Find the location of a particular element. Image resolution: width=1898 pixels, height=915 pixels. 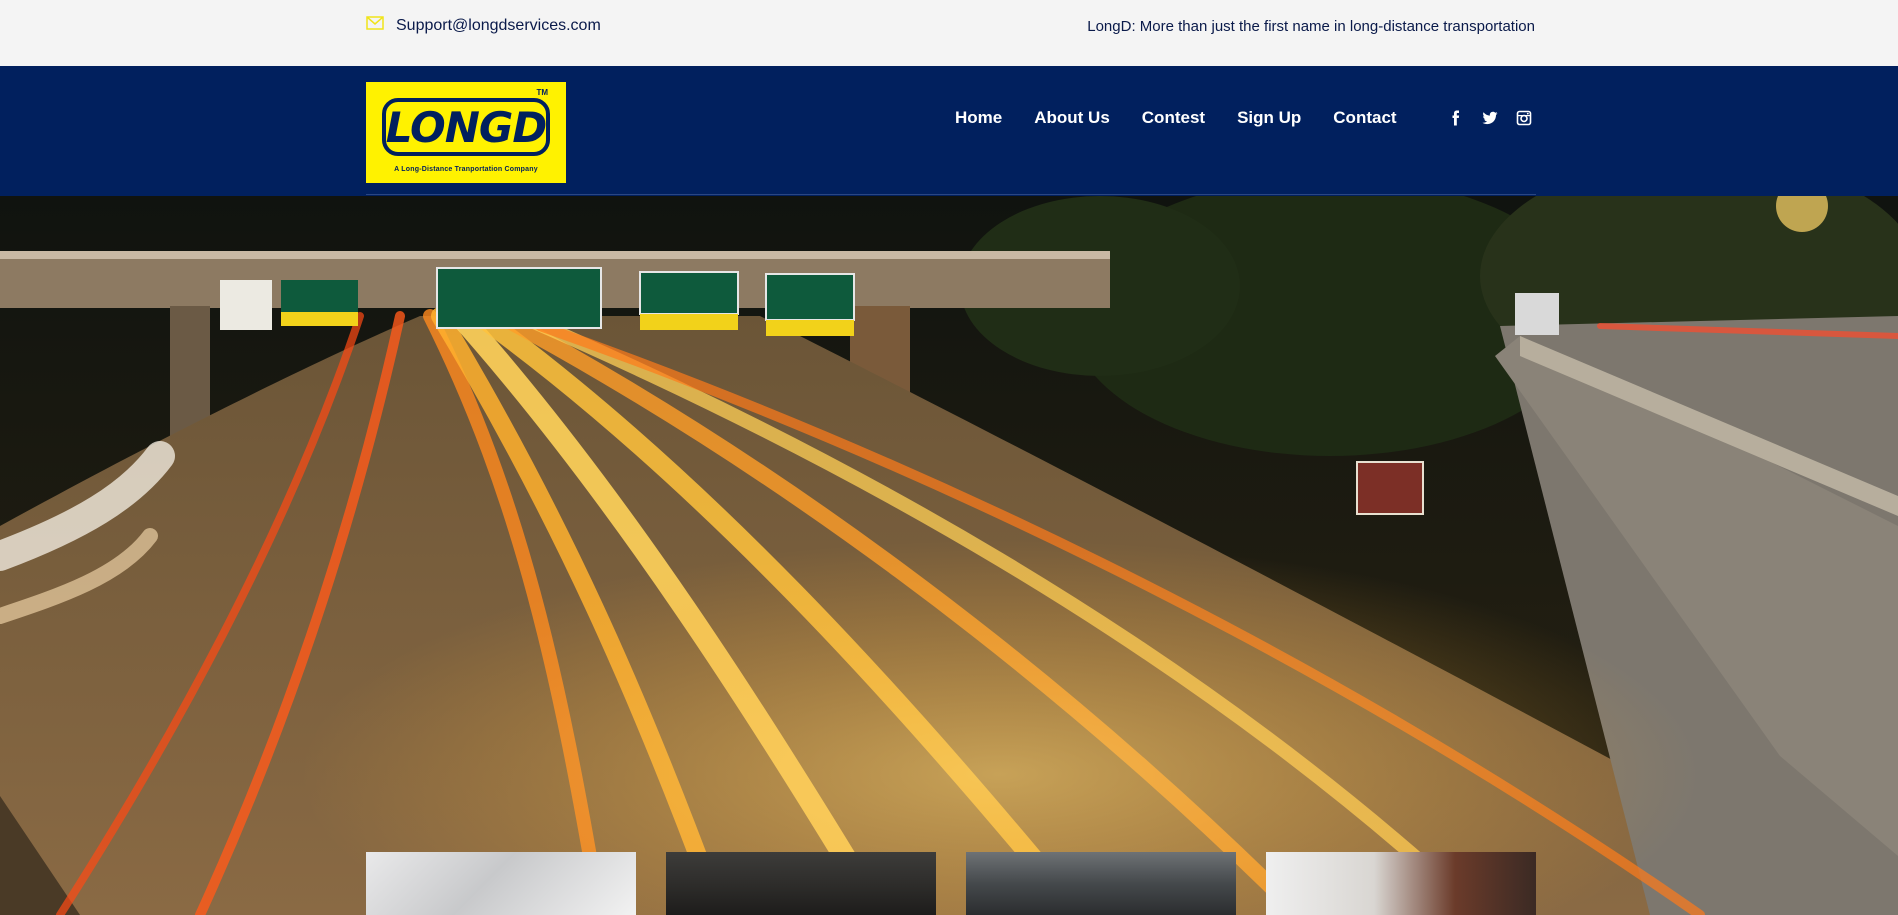

main-nav: Home About Us Contest Sign Up Contact is located at coordinates (1176, 118).